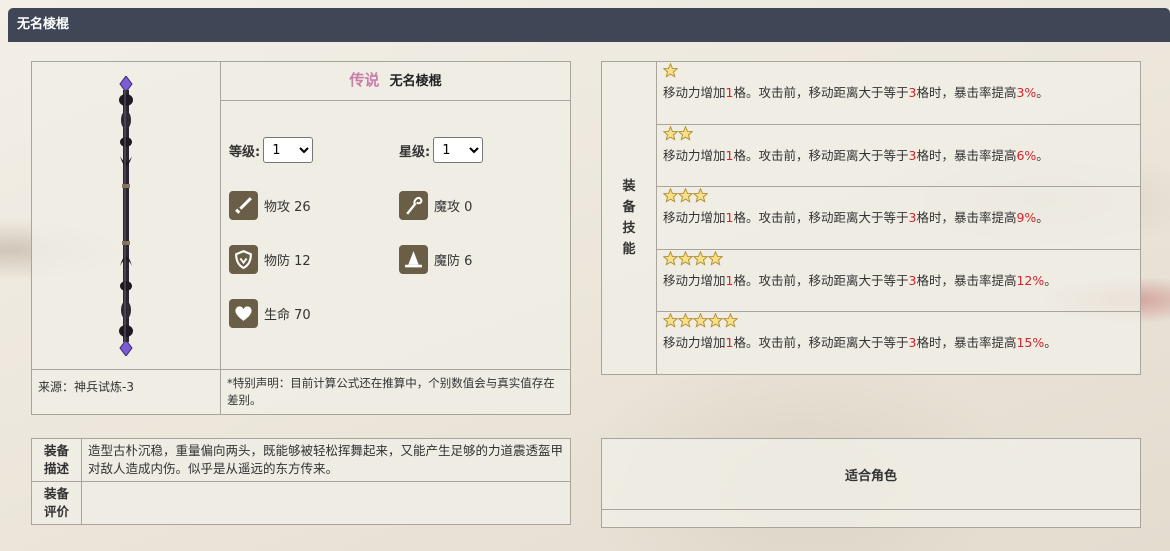  Describe the element at coordinates (395, 392) in the screenshot. I see `disclaimer-note: *特别声明：目前计算公式还在推算中，个别数值会与真实值存在差别。` at that location.